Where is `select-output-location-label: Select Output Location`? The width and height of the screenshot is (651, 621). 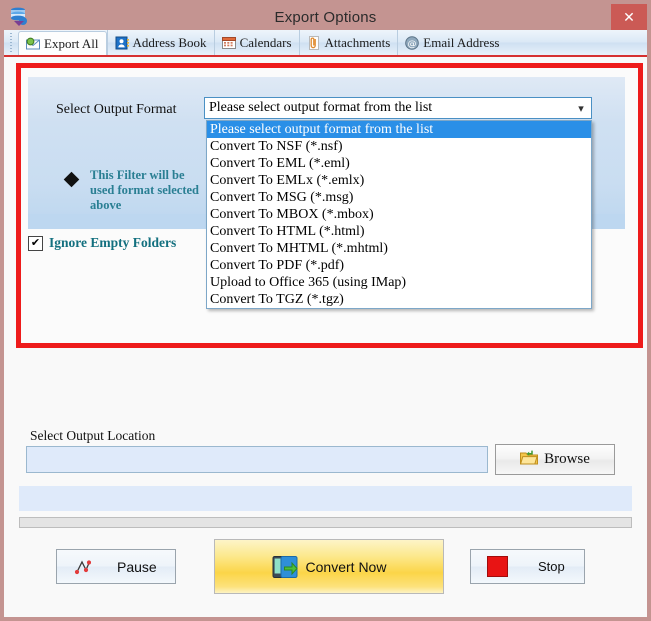
select-output-location-label: Select Output Location is located at coordinates (93, 435).